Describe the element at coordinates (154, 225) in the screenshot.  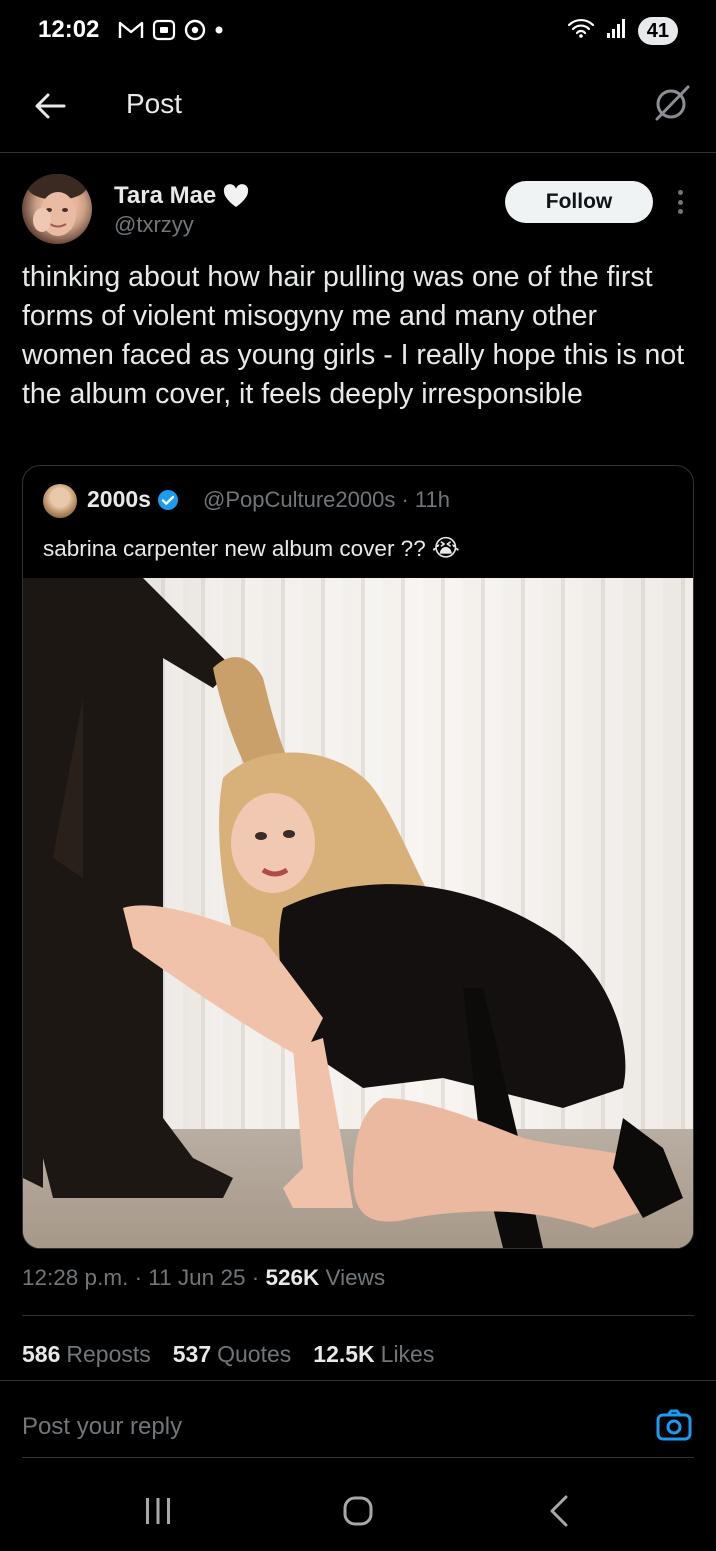
I see `author-handle: @txrzyy` at that location.